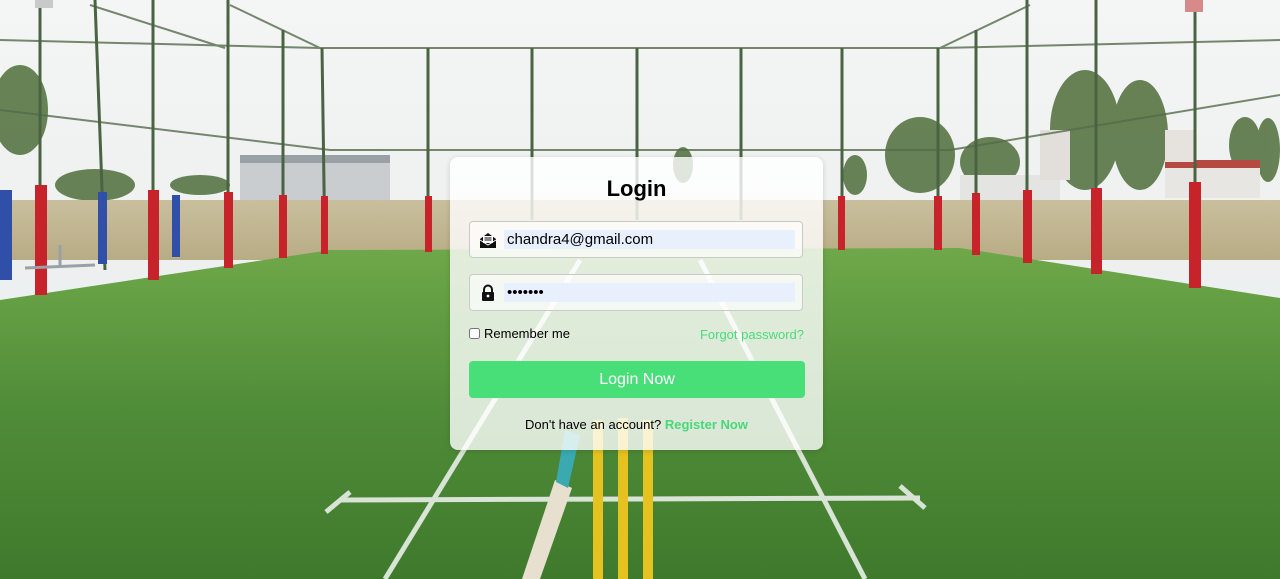  What do you see at coordinates (593, 424) in the screenshot?
I see `register-prompt-text: Don't have an account?` at bounding box center [593, 424].